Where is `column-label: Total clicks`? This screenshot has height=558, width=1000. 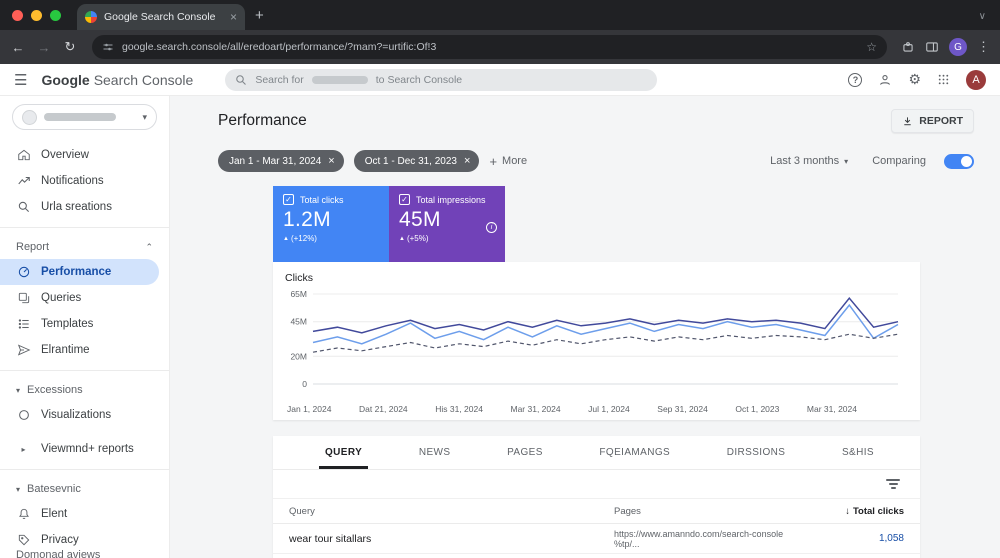 column-label: Total clicks is located at coordinates (878, 511).